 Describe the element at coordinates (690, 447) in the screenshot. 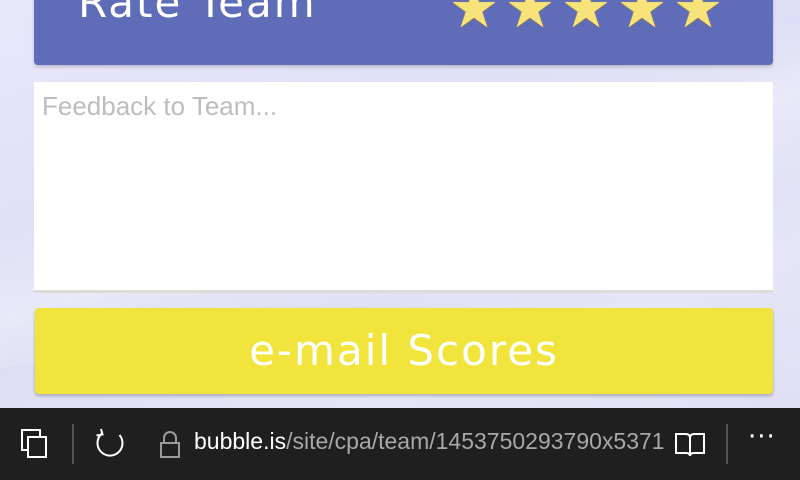

I see `reading-view-icon` at that location.